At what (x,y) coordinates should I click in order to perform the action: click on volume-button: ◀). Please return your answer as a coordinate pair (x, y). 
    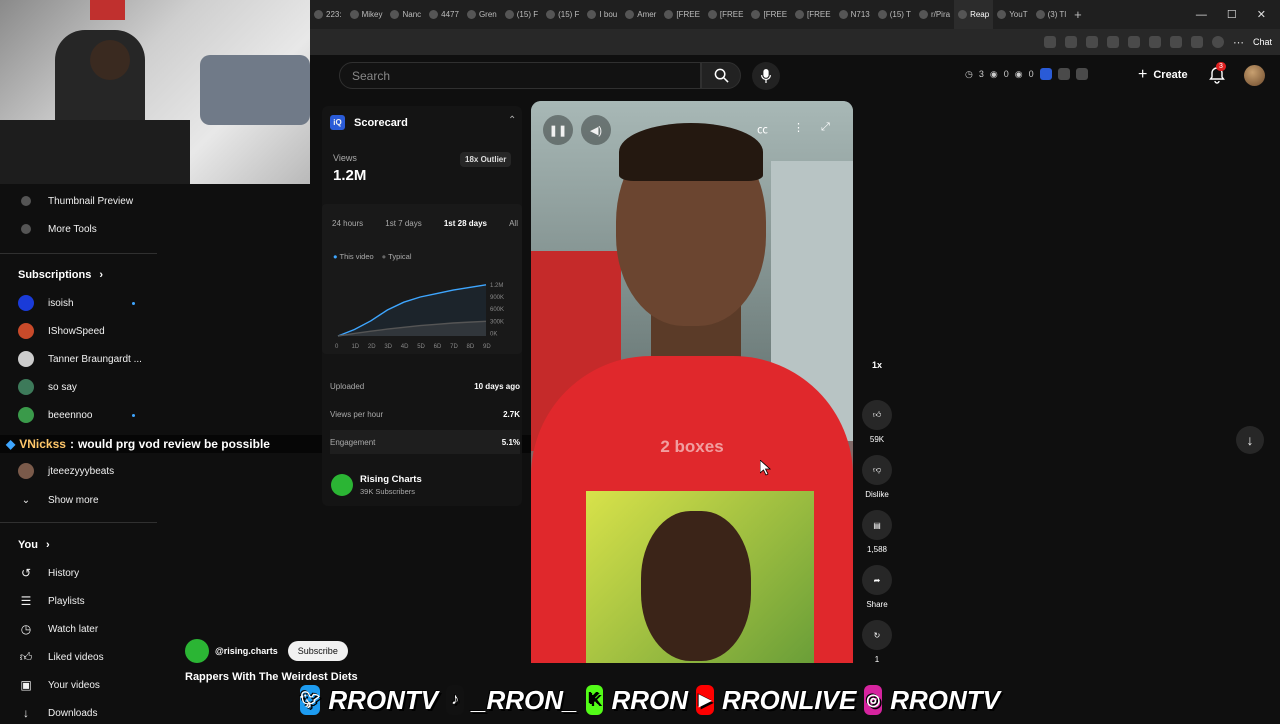
    Looking at the image, I should click on (596, 130).